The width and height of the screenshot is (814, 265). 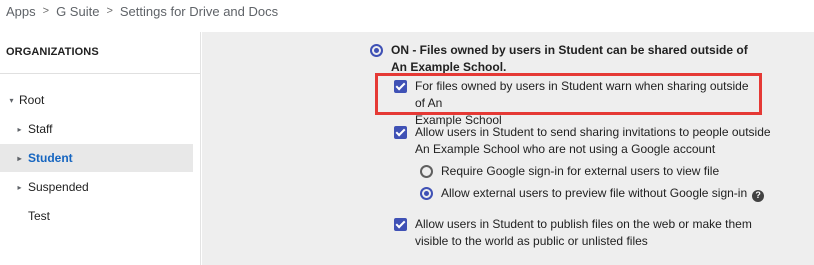 What do you see at coordinates (11, 100) in the screenshot?
I see `caret-down-icon: ▾` at bounding box center [11, 100].